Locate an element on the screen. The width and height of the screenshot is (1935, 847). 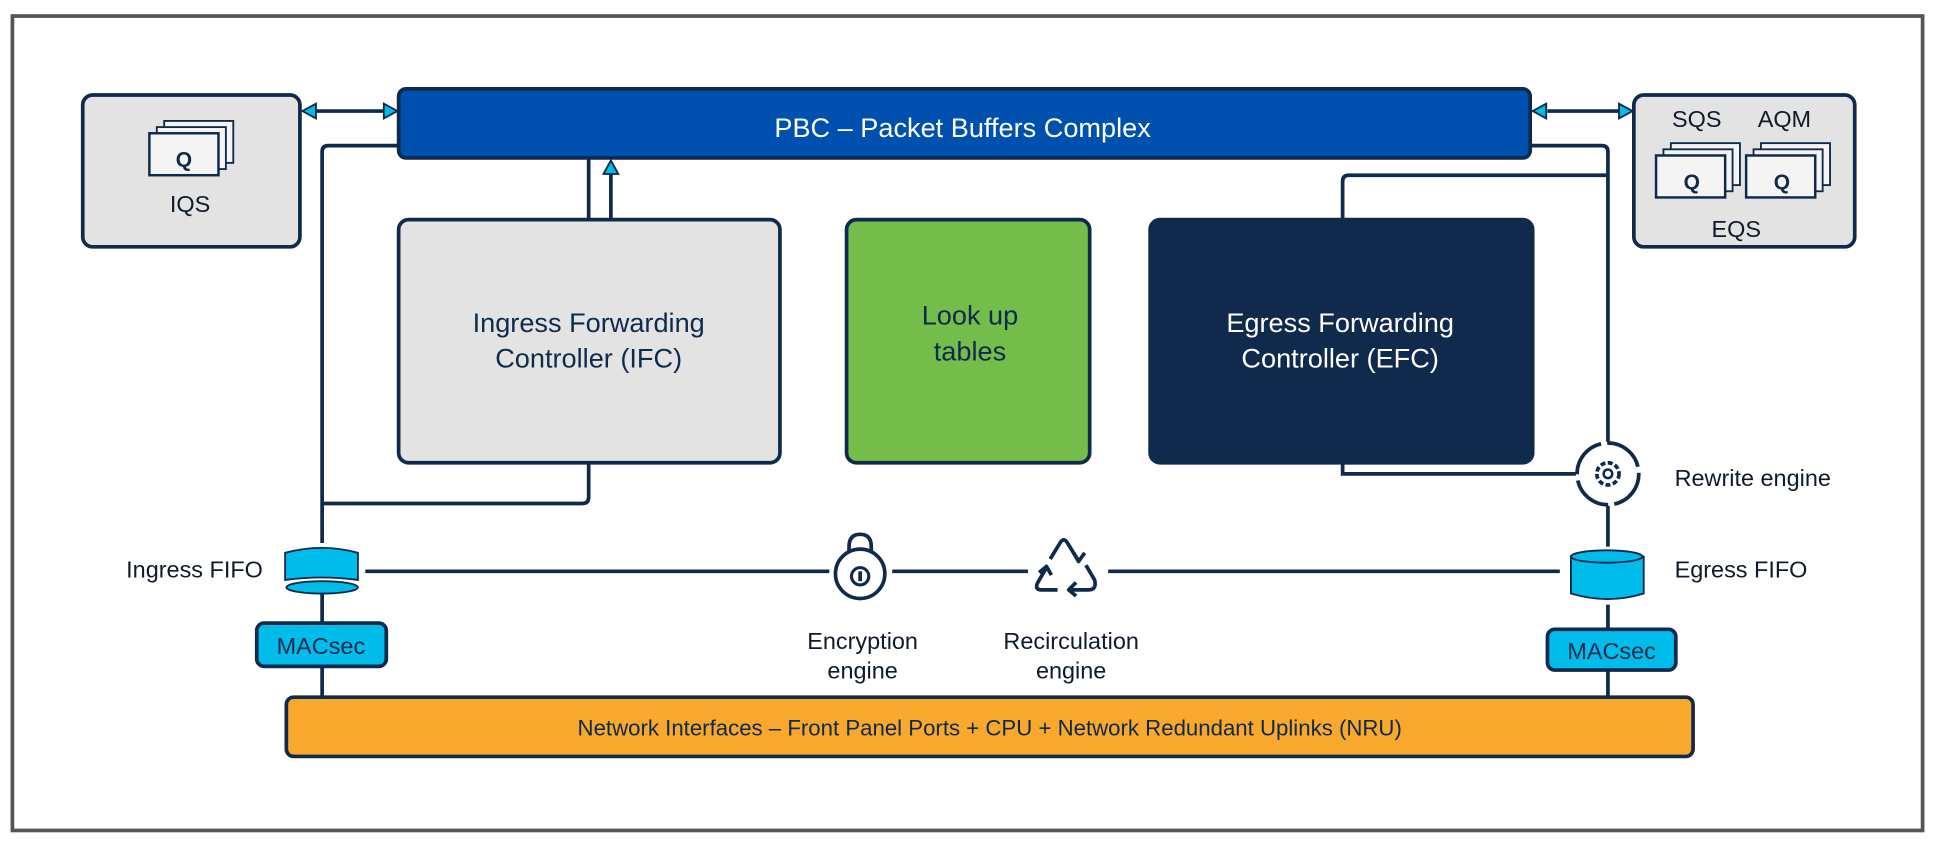
iqs-queue-label: Q is located at coordinates (184, 160).